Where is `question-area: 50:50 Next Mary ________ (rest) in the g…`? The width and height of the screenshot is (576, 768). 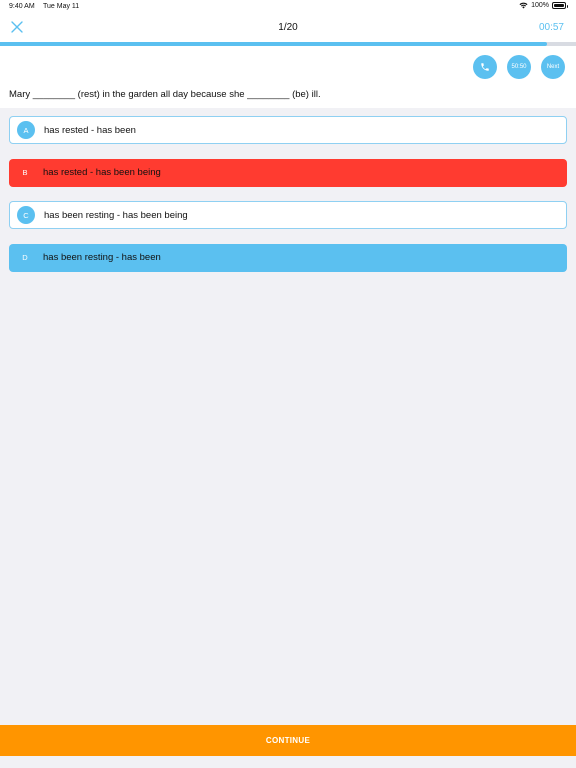
question-area: 50:50 Next Mary ________ (rest) in the g… is located at coordinates (288, 77).